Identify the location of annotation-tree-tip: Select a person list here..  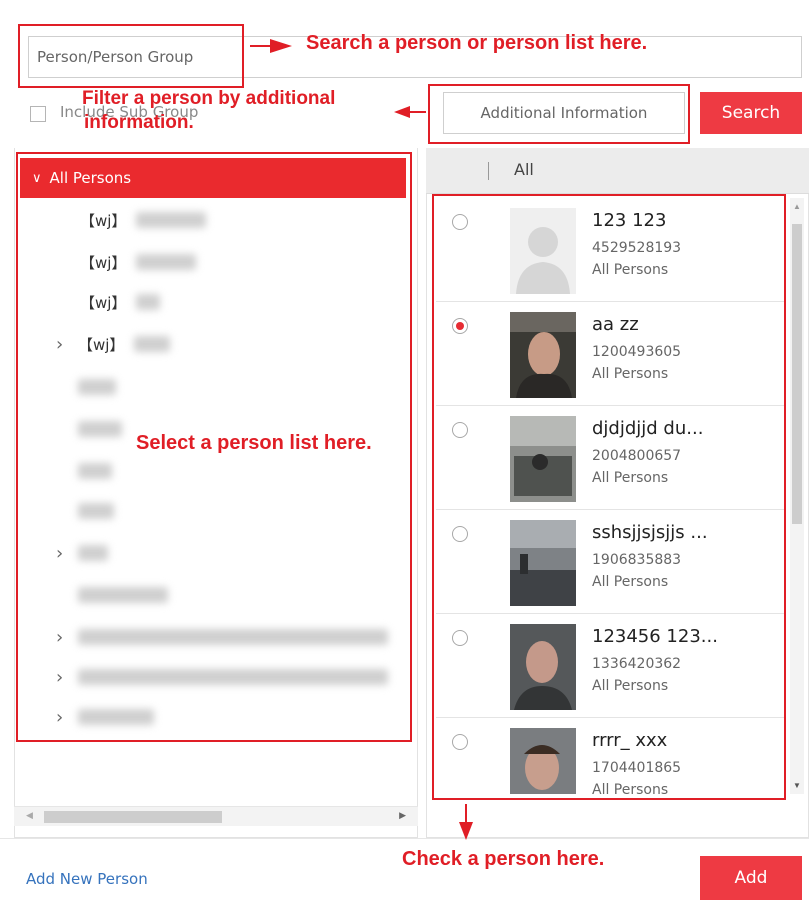
(254, 443).